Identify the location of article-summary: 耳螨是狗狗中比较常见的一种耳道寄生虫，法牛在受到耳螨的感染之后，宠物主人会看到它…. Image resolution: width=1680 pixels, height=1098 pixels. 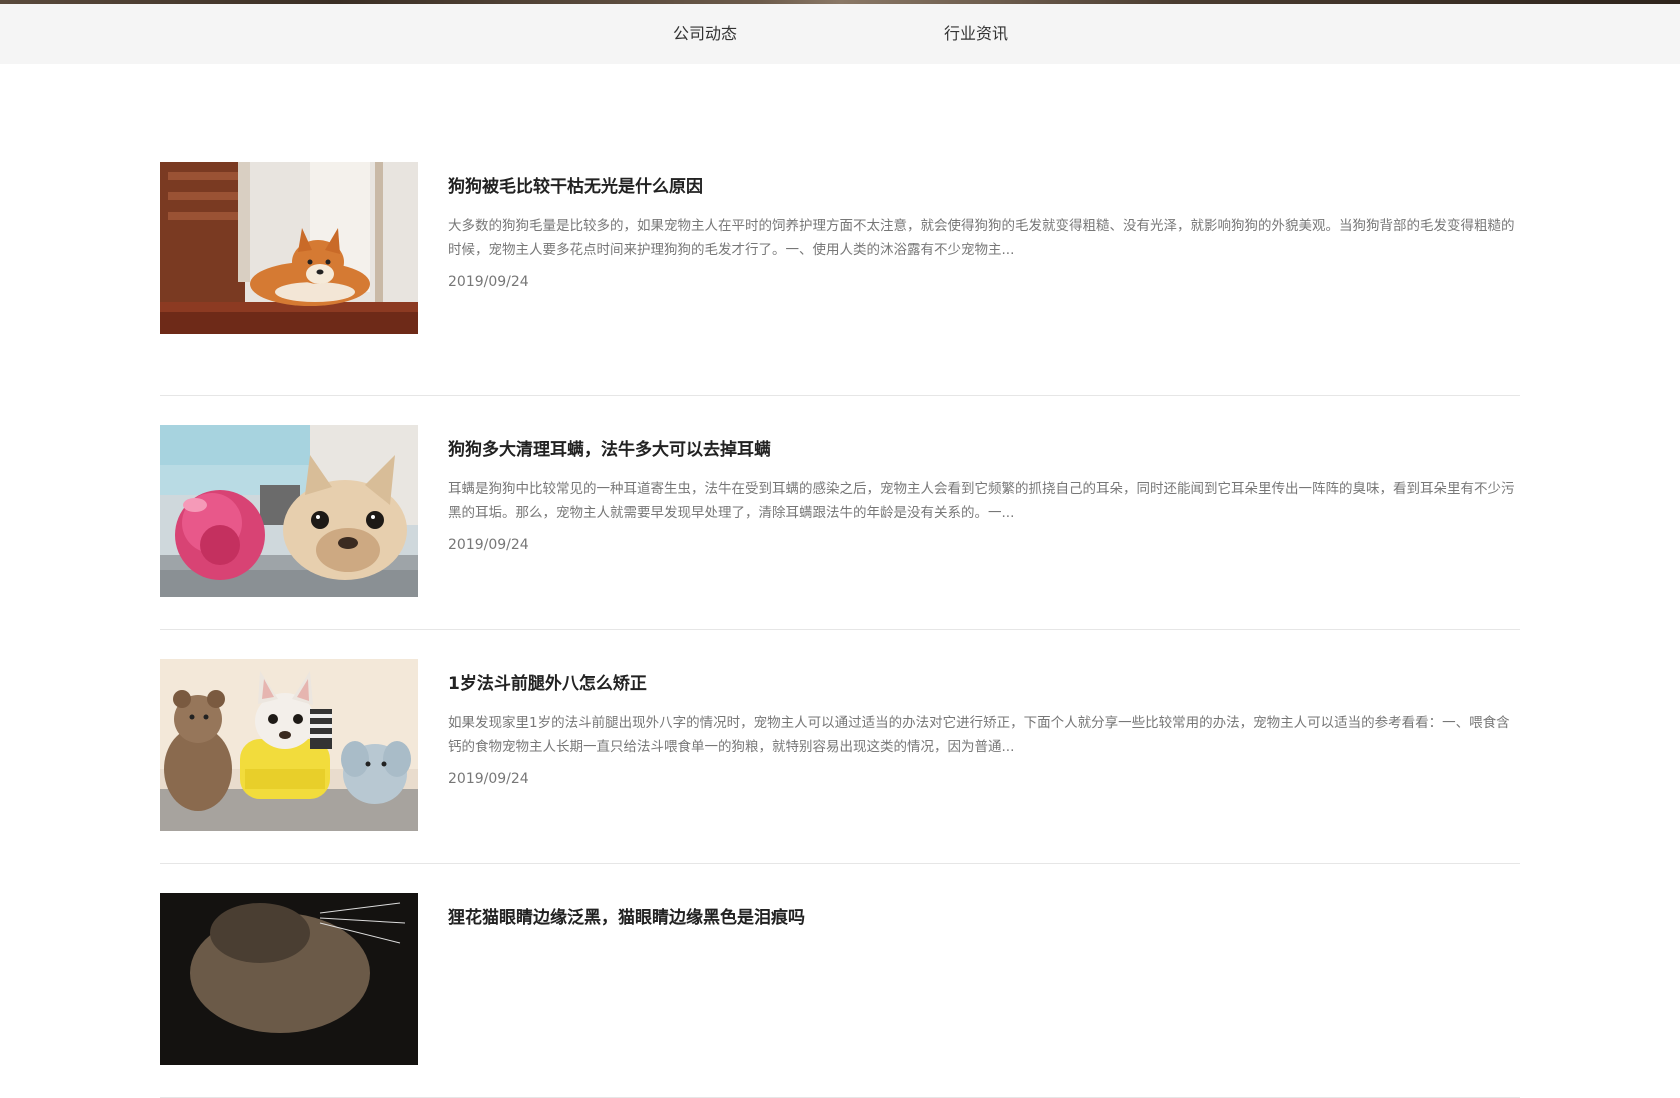
(981, 501).